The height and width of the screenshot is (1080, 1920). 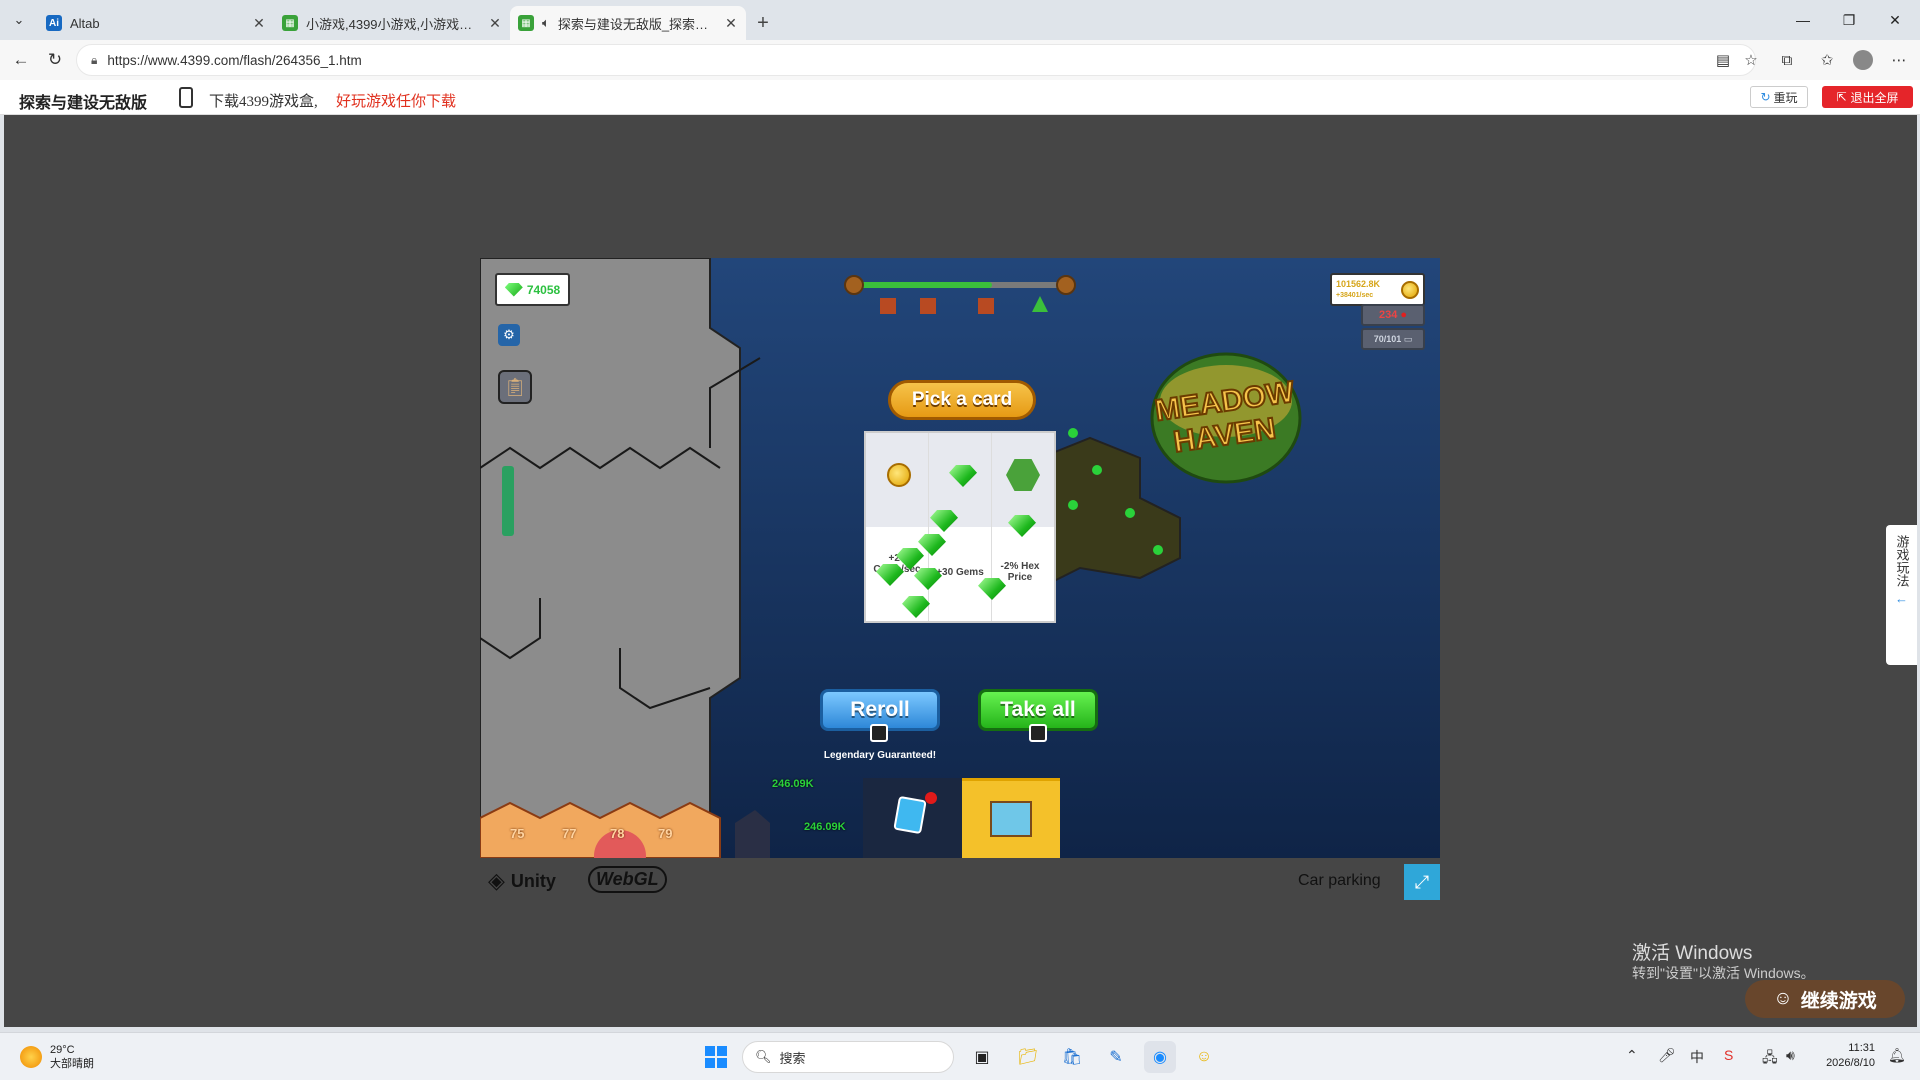 I want to click on replay-label: 重玩, so click(x=1785, y=97).